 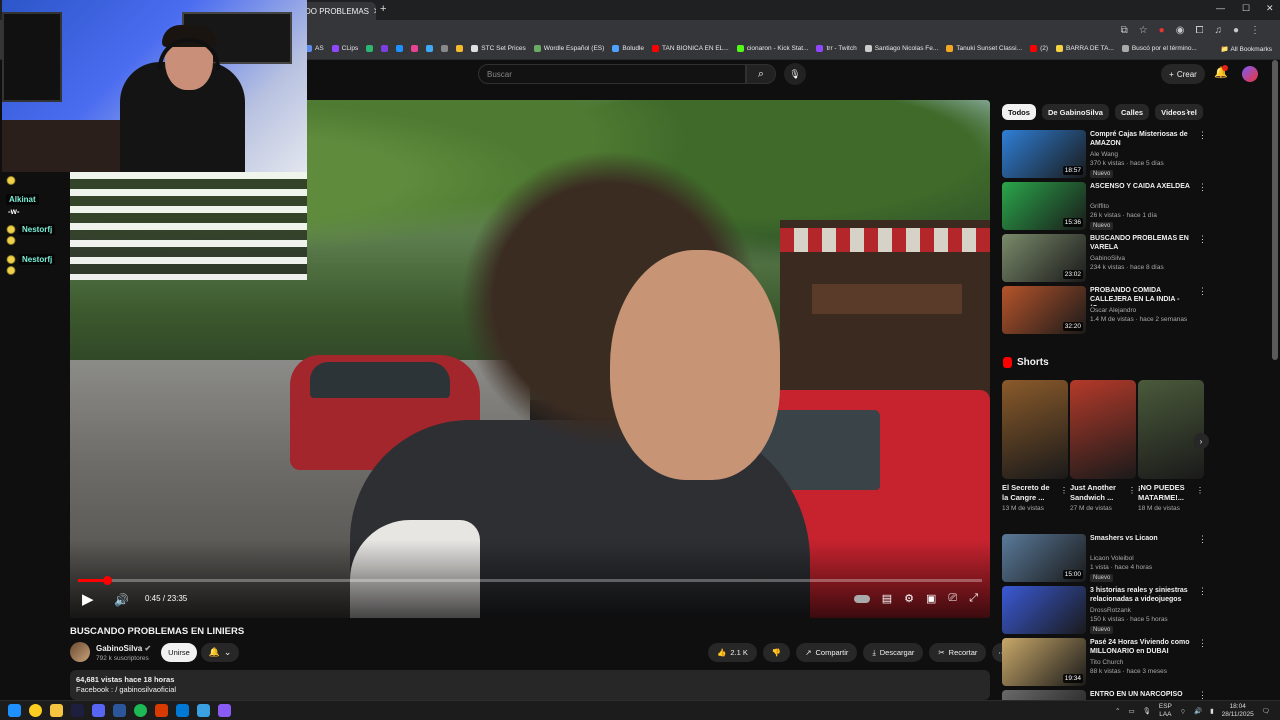 What do you see at coordinates (179, 652) in the screenshot?
I see `join-button: Unirse` at bounding box center [179, 652].